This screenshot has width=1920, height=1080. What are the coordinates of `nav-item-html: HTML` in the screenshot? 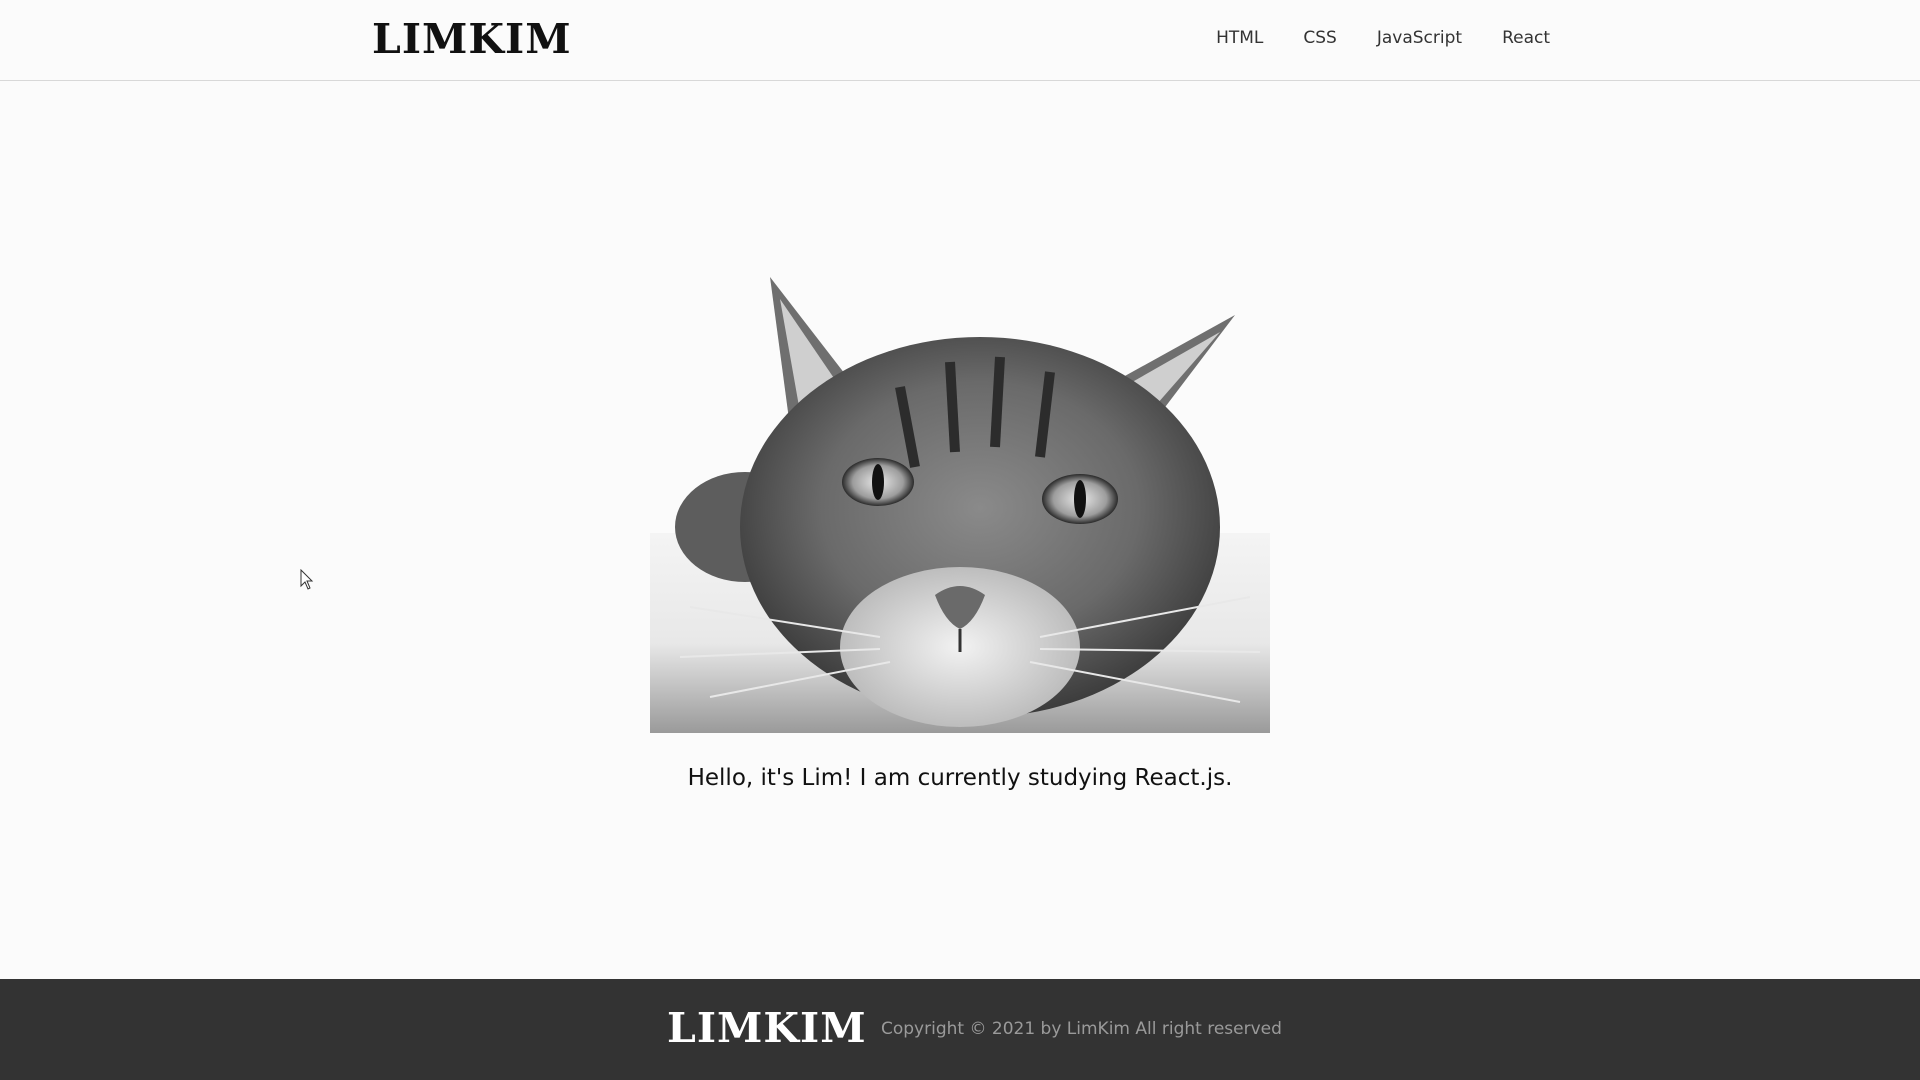 It's located at (1239, 38).